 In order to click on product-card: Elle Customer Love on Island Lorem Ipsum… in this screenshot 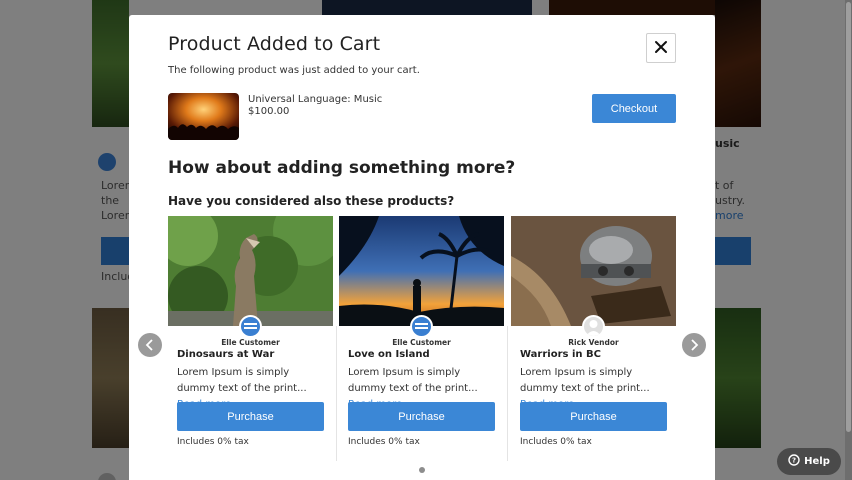, I will do `click(421, 338)`.